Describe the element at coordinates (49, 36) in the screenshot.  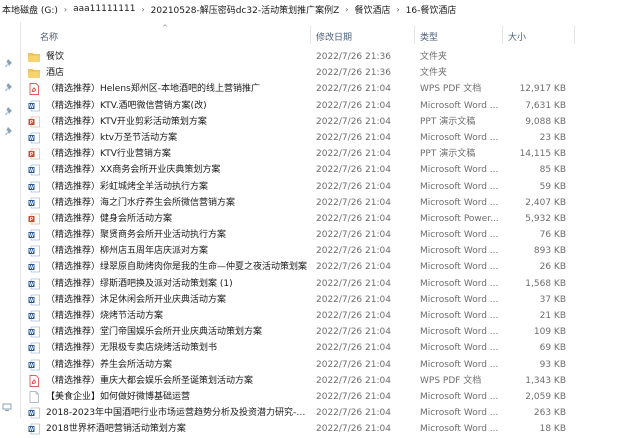
I see `column-header-name: 名称` at that location.